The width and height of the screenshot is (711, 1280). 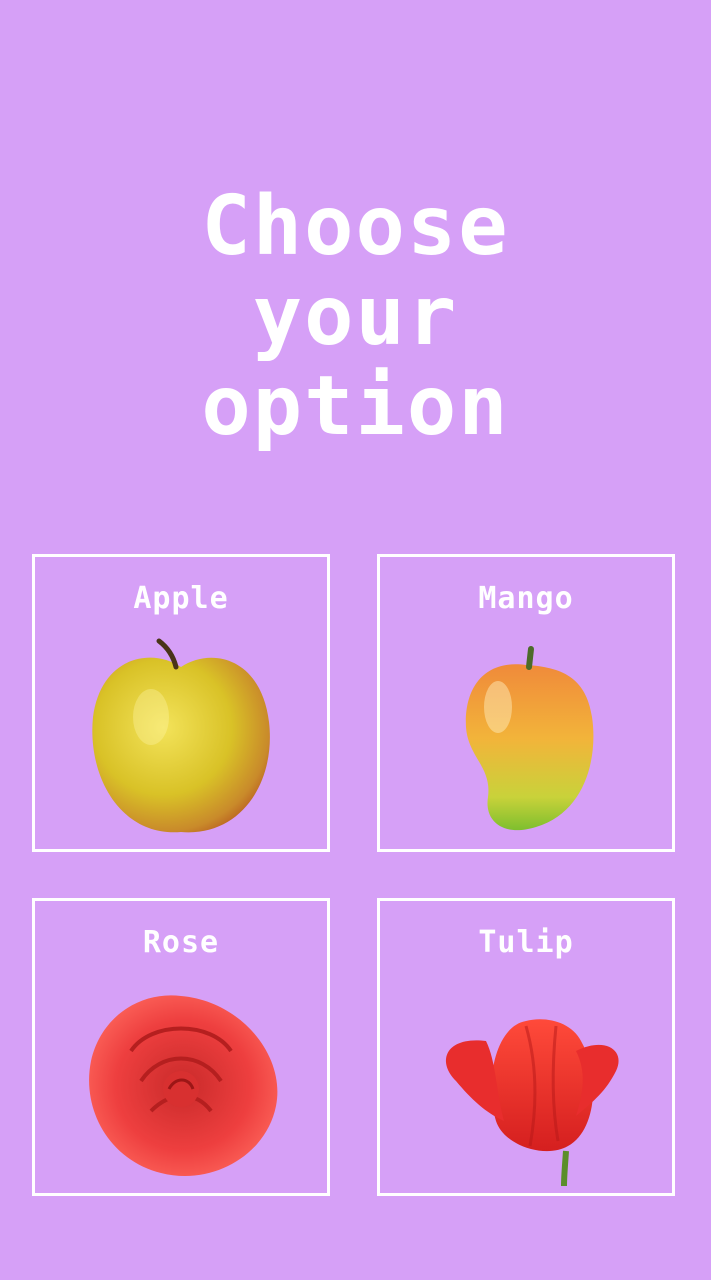 I want to click on title-line-2: your, so click(x=355, y=316).